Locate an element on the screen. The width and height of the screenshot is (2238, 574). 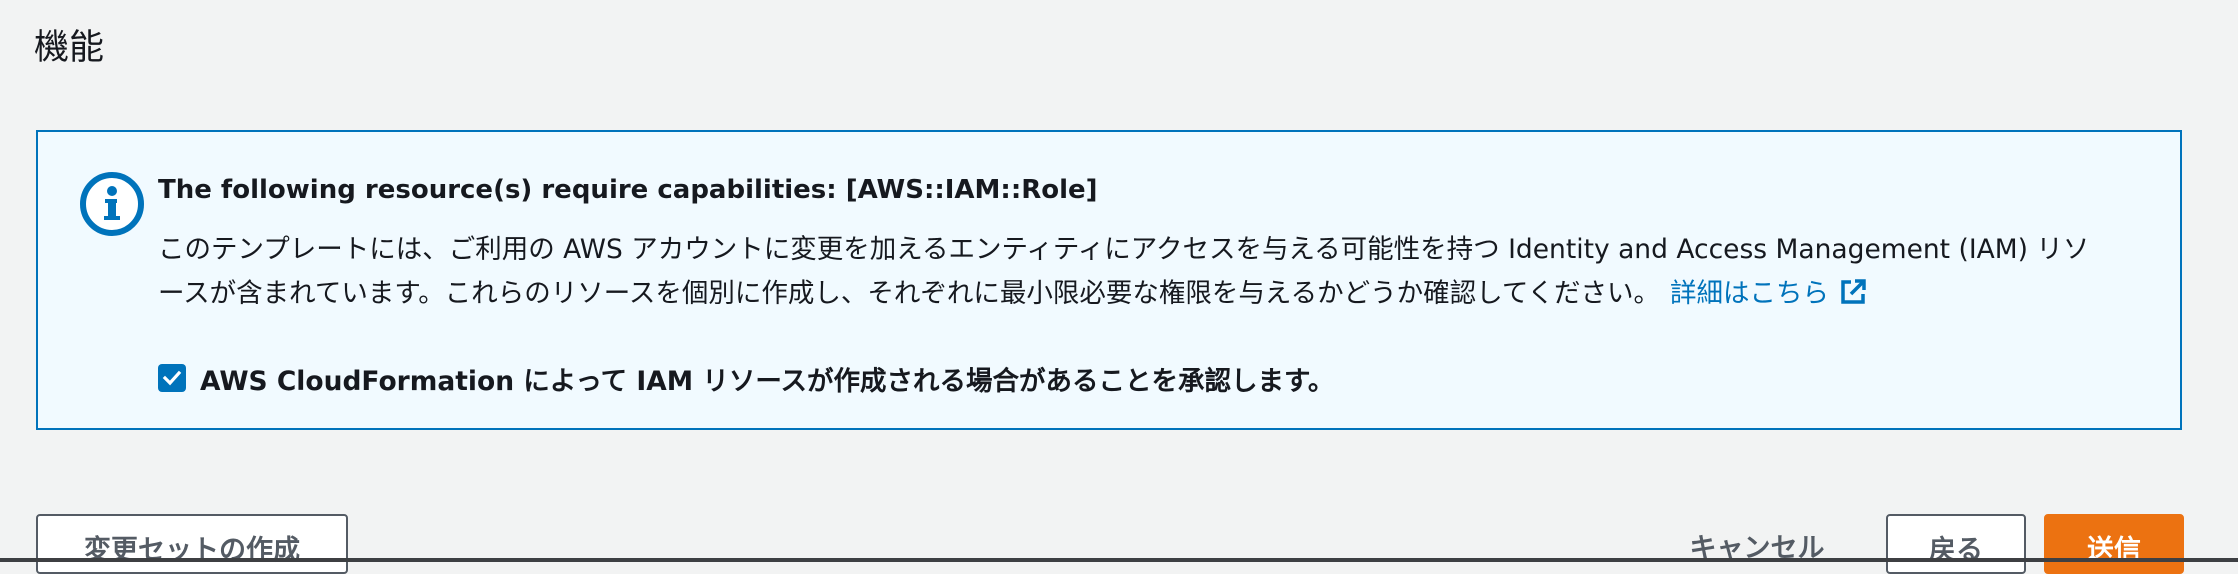
submit-button: 送信 is located at coordinates (2114, 544).